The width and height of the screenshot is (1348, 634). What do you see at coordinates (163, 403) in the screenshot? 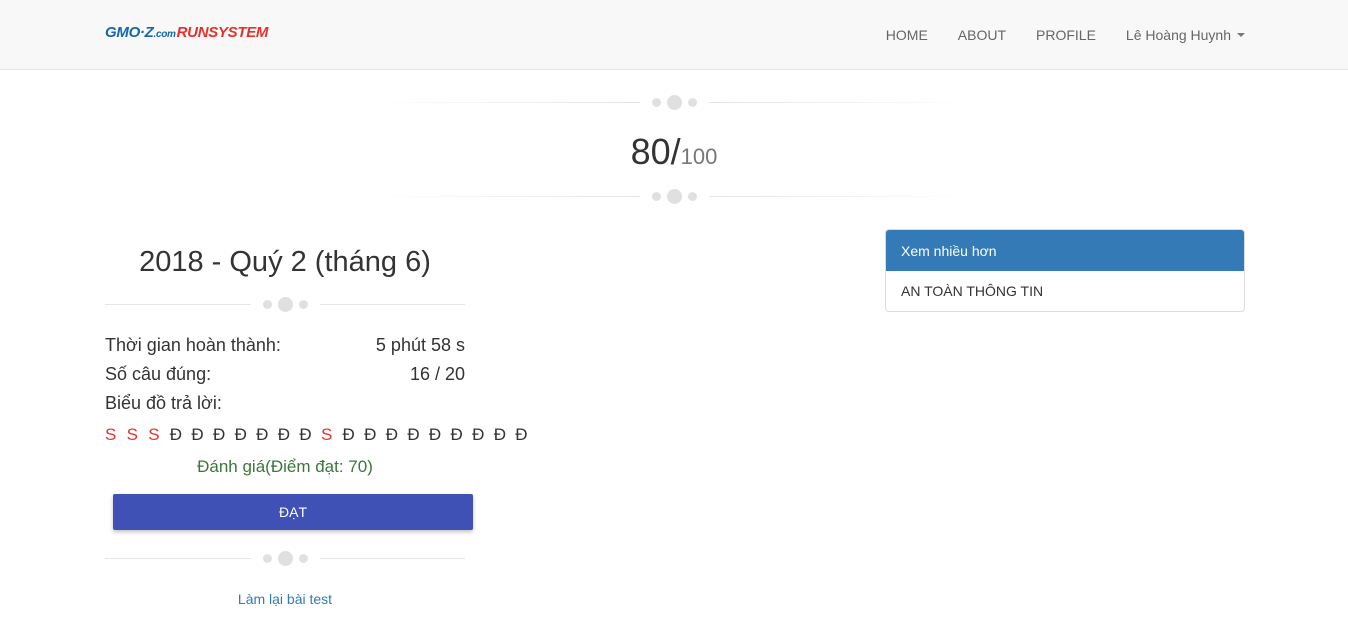
I see `answer-chart-label: Biểu đồ trả lời:` at bounding box center [163, 403].